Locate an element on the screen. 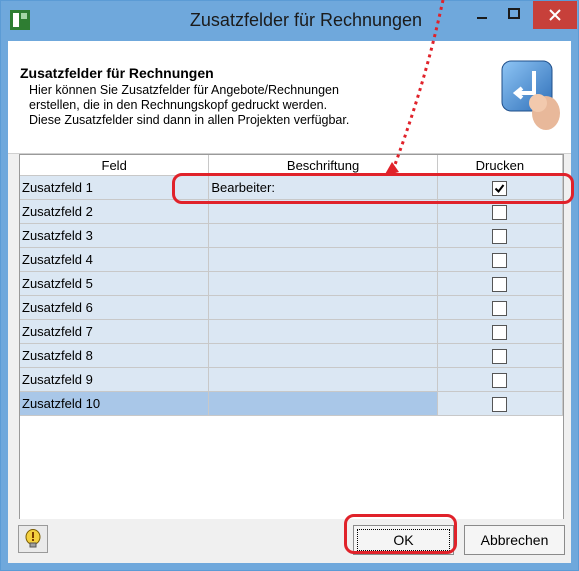 This screenshot has width=579, height=571. annotation-arrow is located at coordinates (414, 88).